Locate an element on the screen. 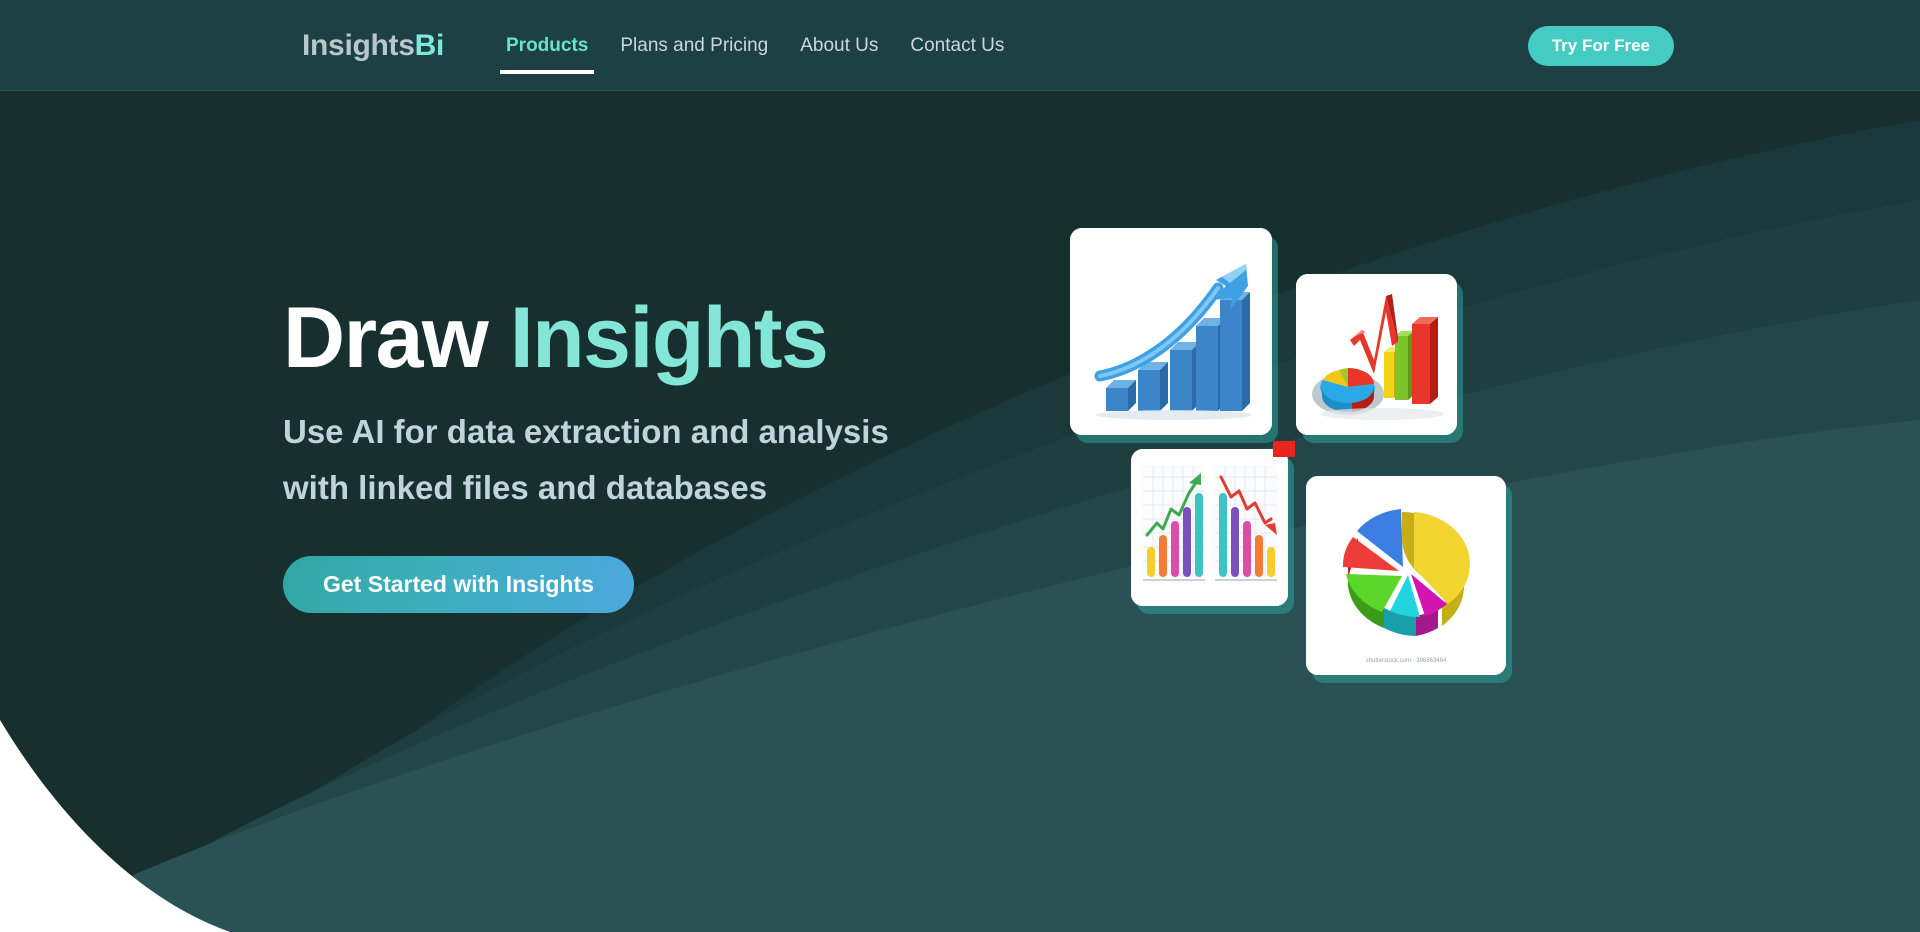  nav-item-contact-us: Contact Us is located at coordinates (957, 45).